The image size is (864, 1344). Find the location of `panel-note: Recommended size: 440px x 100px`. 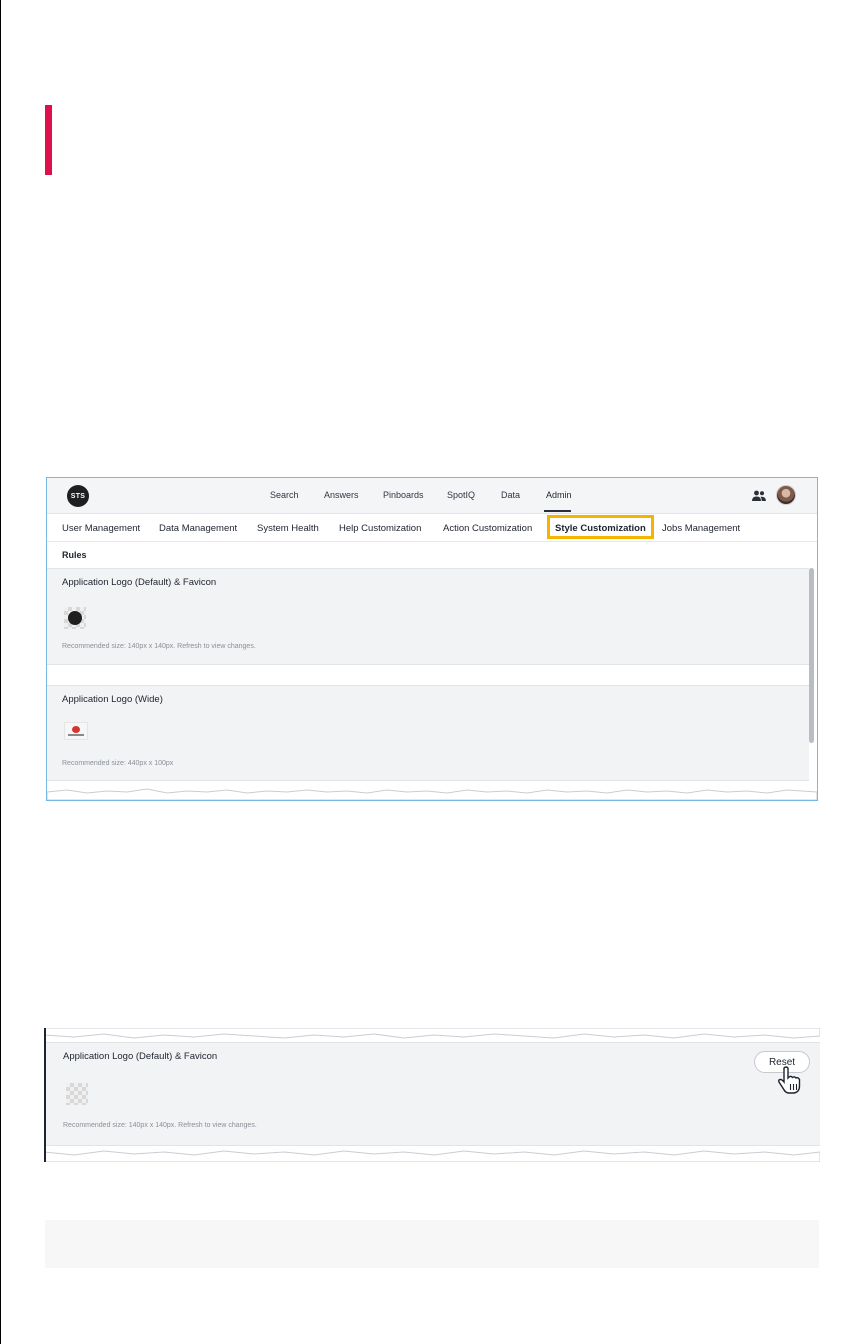

panel-note: Recommended size: 440px x 100px is located at coordinates (118, 763).